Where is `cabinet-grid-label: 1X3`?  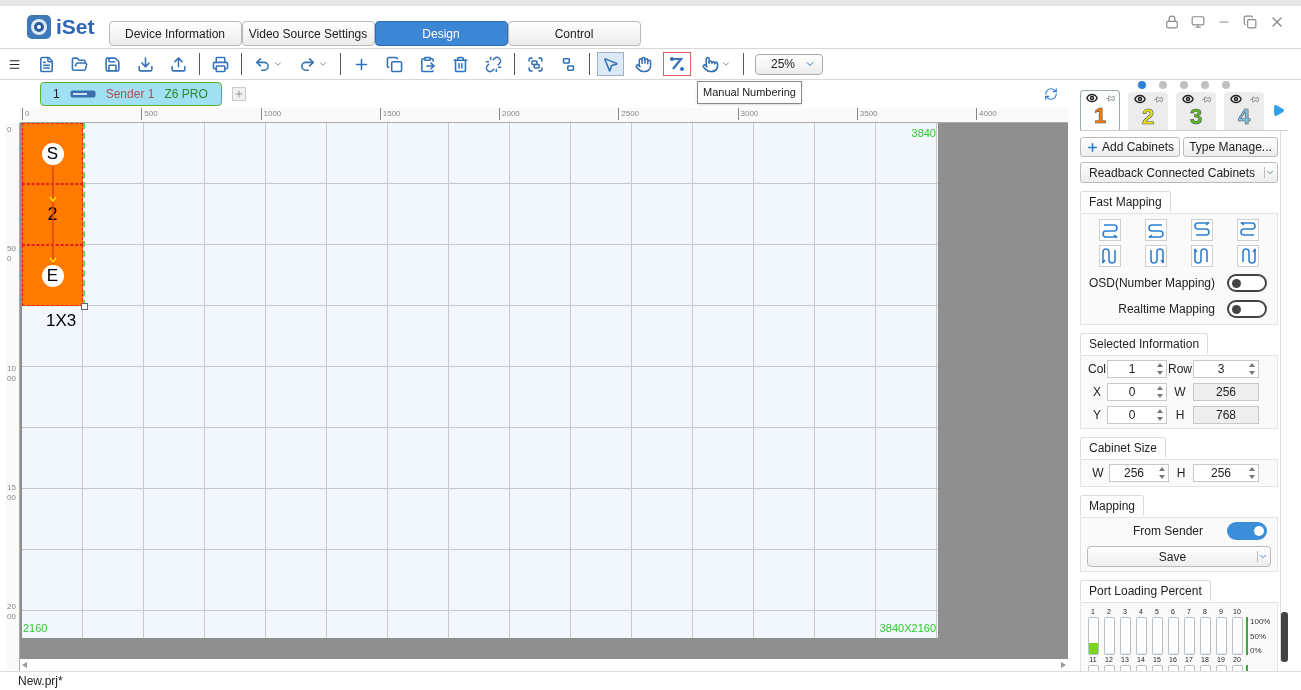
cabinet-grid-label: 1X3 is located at coordinates (61, 321).